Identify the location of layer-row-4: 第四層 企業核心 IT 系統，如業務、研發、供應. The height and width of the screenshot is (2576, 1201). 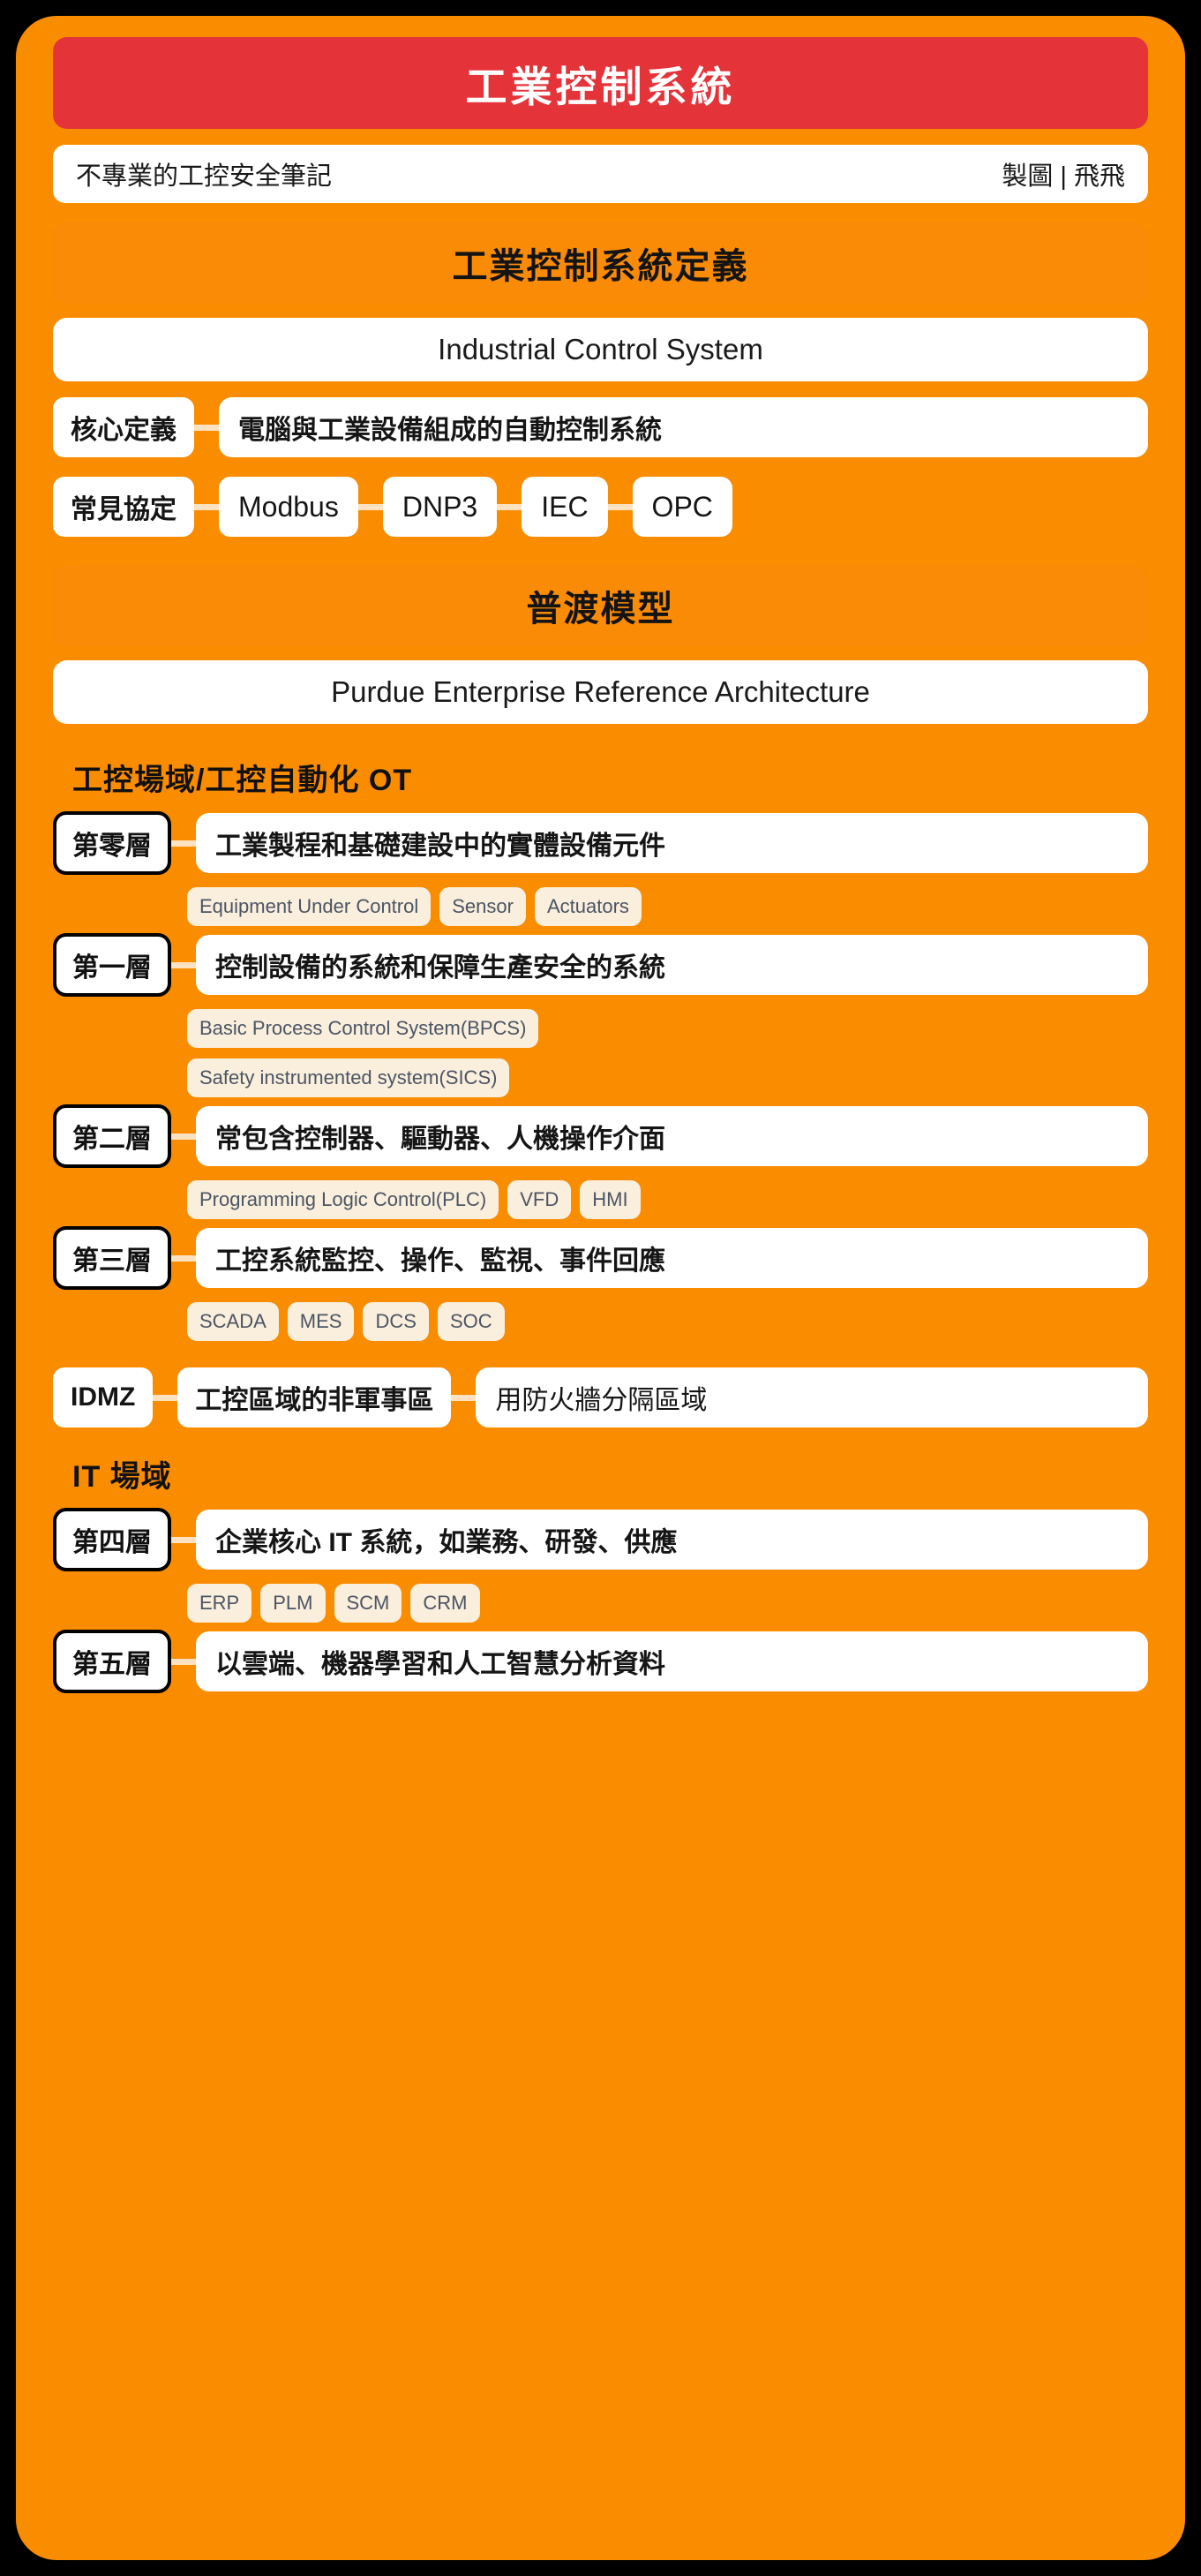
(600, 1540).